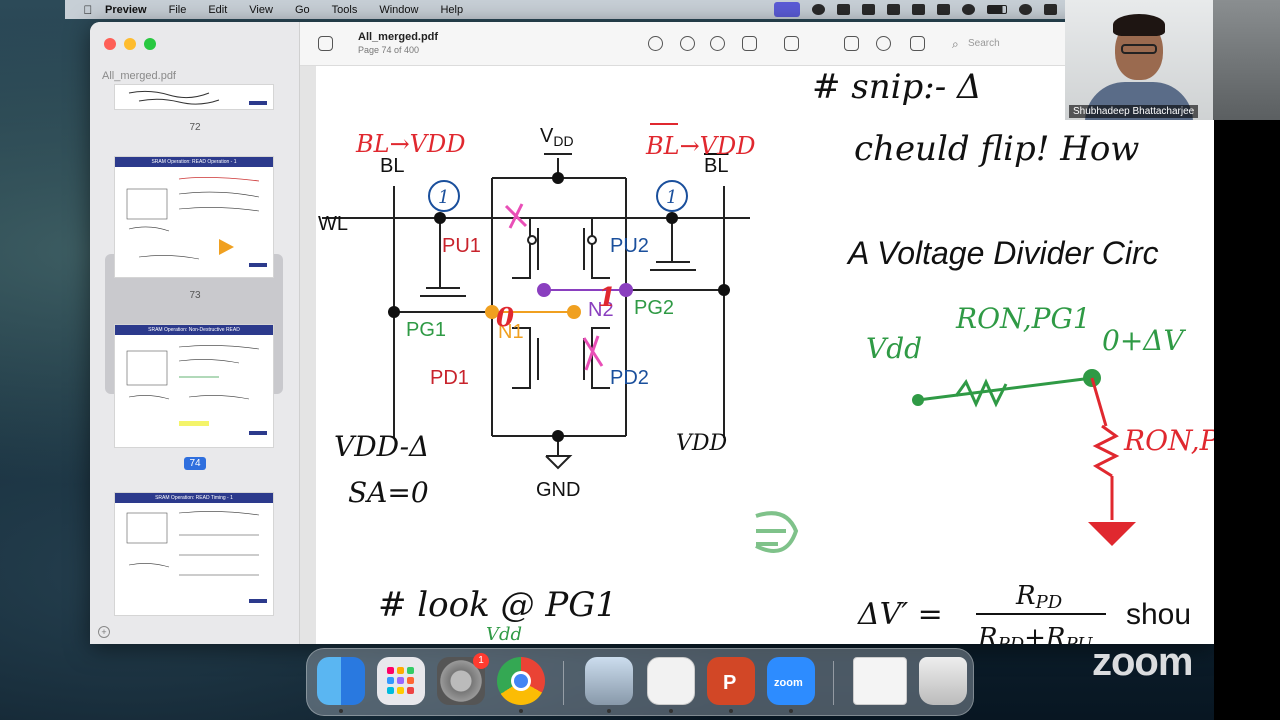  I want to click on info-icon, so click(655, 43).